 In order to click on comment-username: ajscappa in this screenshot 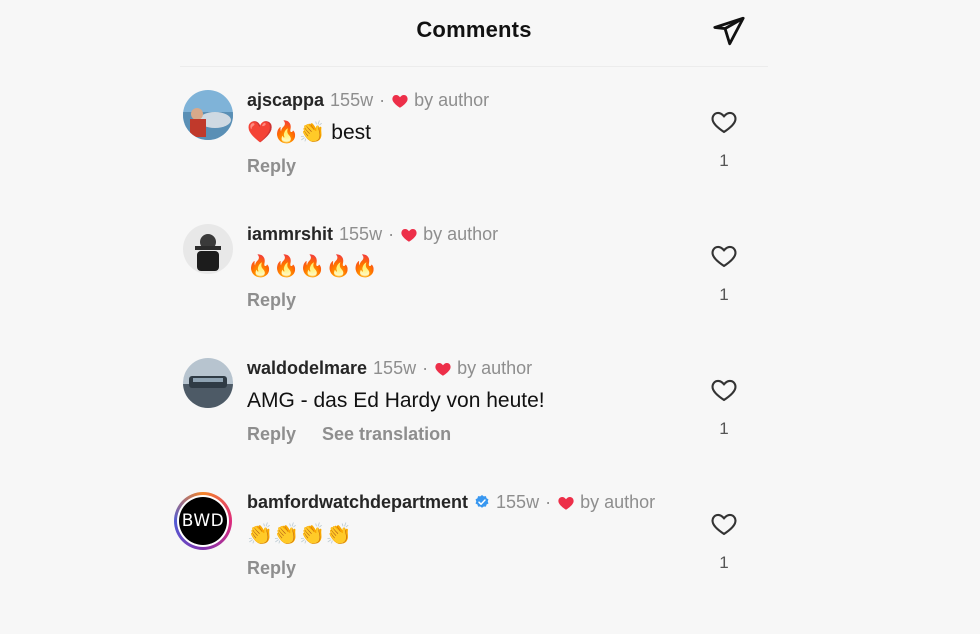, I will do `click(285, 100)`.